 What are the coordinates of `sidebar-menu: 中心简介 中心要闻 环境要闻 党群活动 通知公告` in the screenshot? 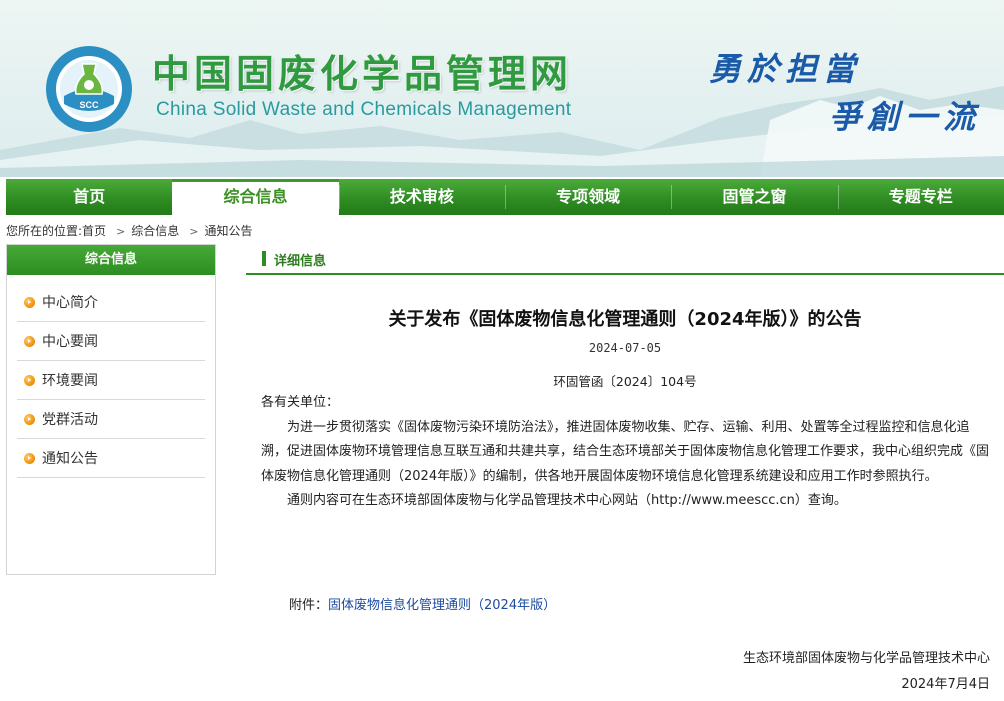 It's located at (111, 380).